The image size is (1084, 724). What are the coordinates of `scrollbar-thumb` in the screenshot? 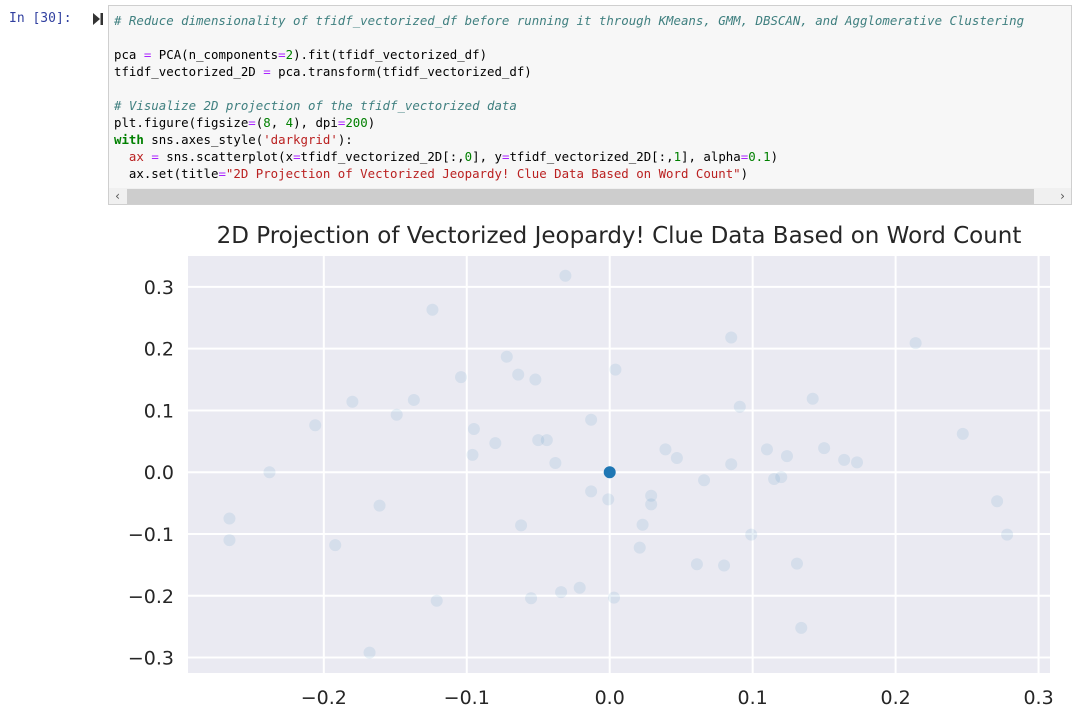 It's located at (580, 196).